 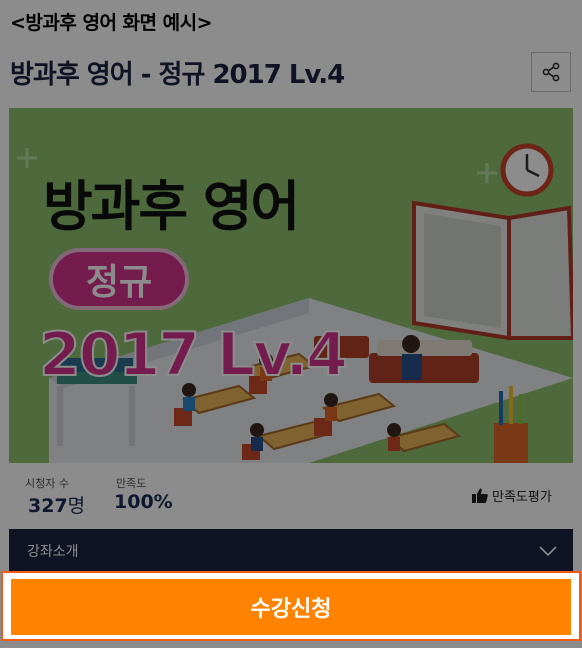 I want to click on banner-title: 방과후 영어, so click(x=171, y=206).